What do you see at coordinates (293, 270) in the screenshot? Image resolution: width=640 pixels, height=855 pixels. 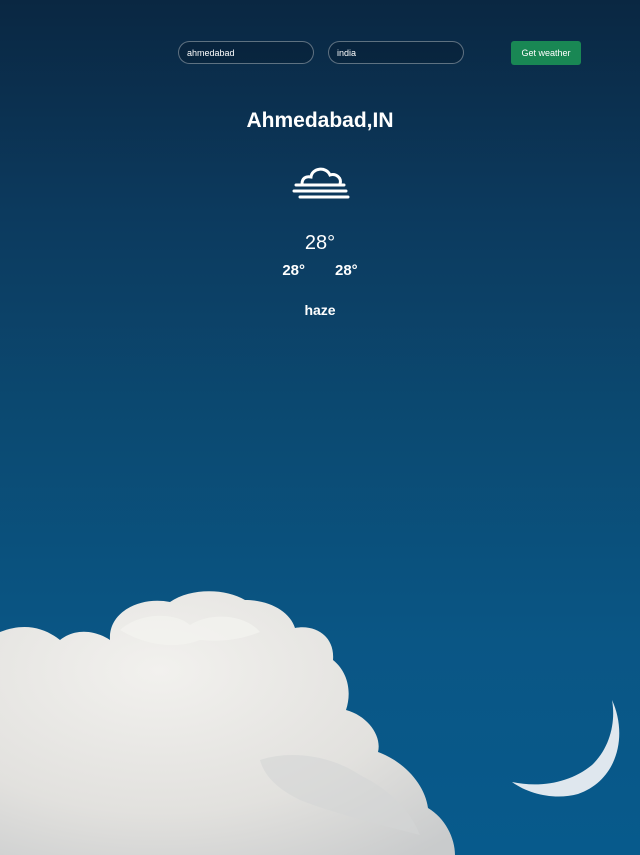 I see `min-temperature: 28°` at bounding box center [293, 270].